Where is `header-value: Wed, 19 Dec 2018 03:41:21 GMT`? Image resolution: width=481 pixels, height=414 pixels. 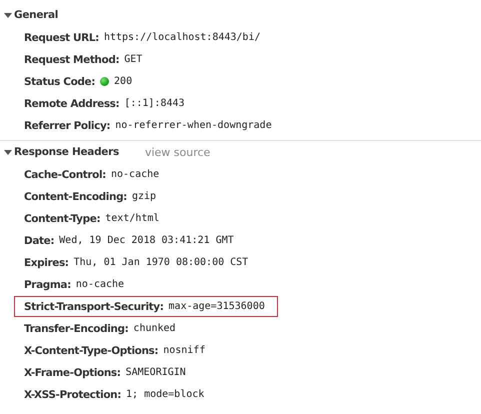 header-value: Wed, 19 Dec 2018 03:41:21 GMT is located at coordinates (146, 240).